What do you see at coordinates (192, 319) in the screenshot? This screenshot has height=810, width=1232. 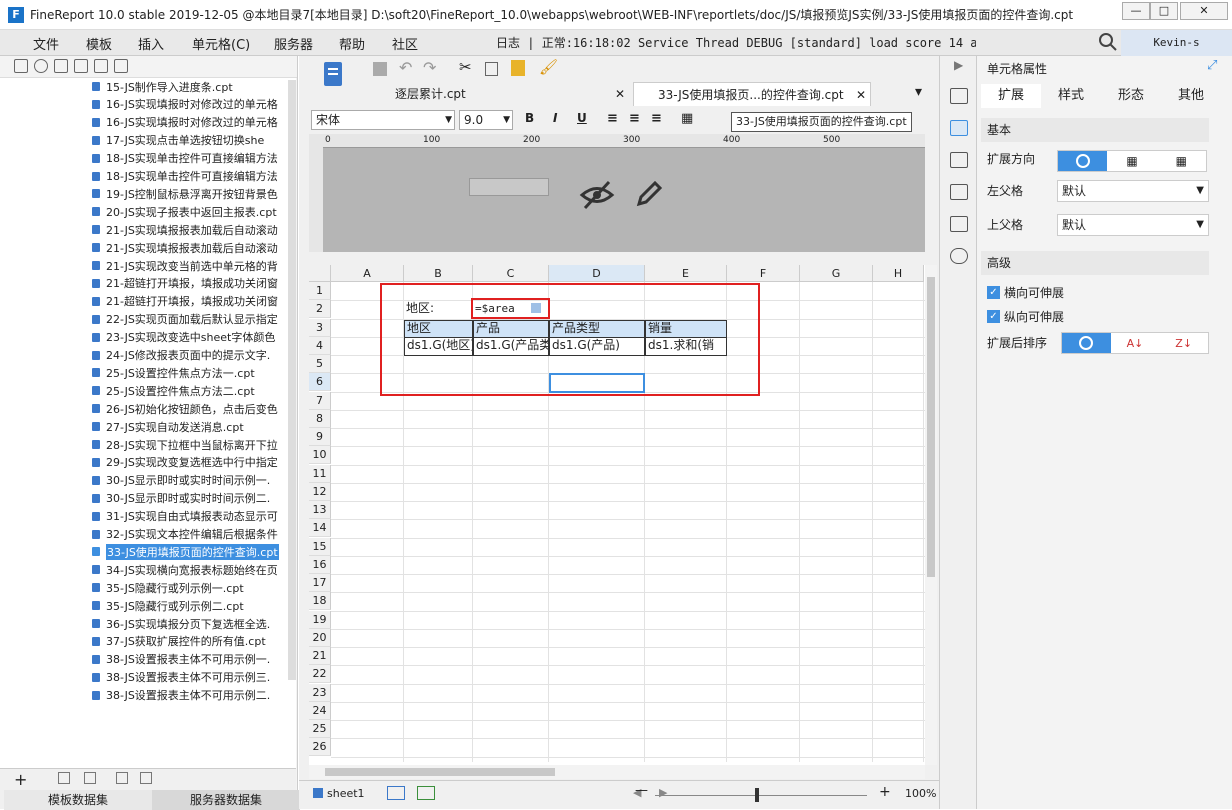 I see `tree-item: 22-JS实现页面加载后默认显示指定` at bounding box center [192, 319].